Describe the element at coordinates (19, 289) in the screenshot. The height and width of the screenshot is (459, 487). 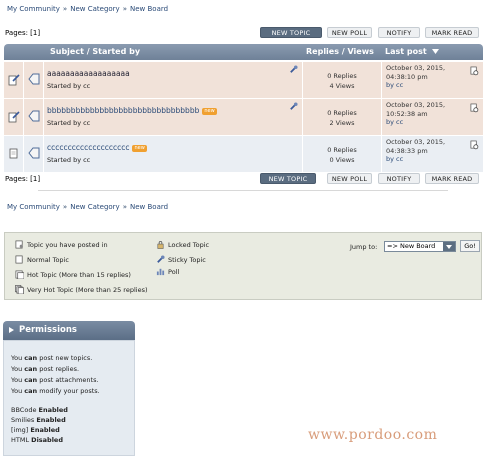
I see `very-hot-topic-icon` at that location.